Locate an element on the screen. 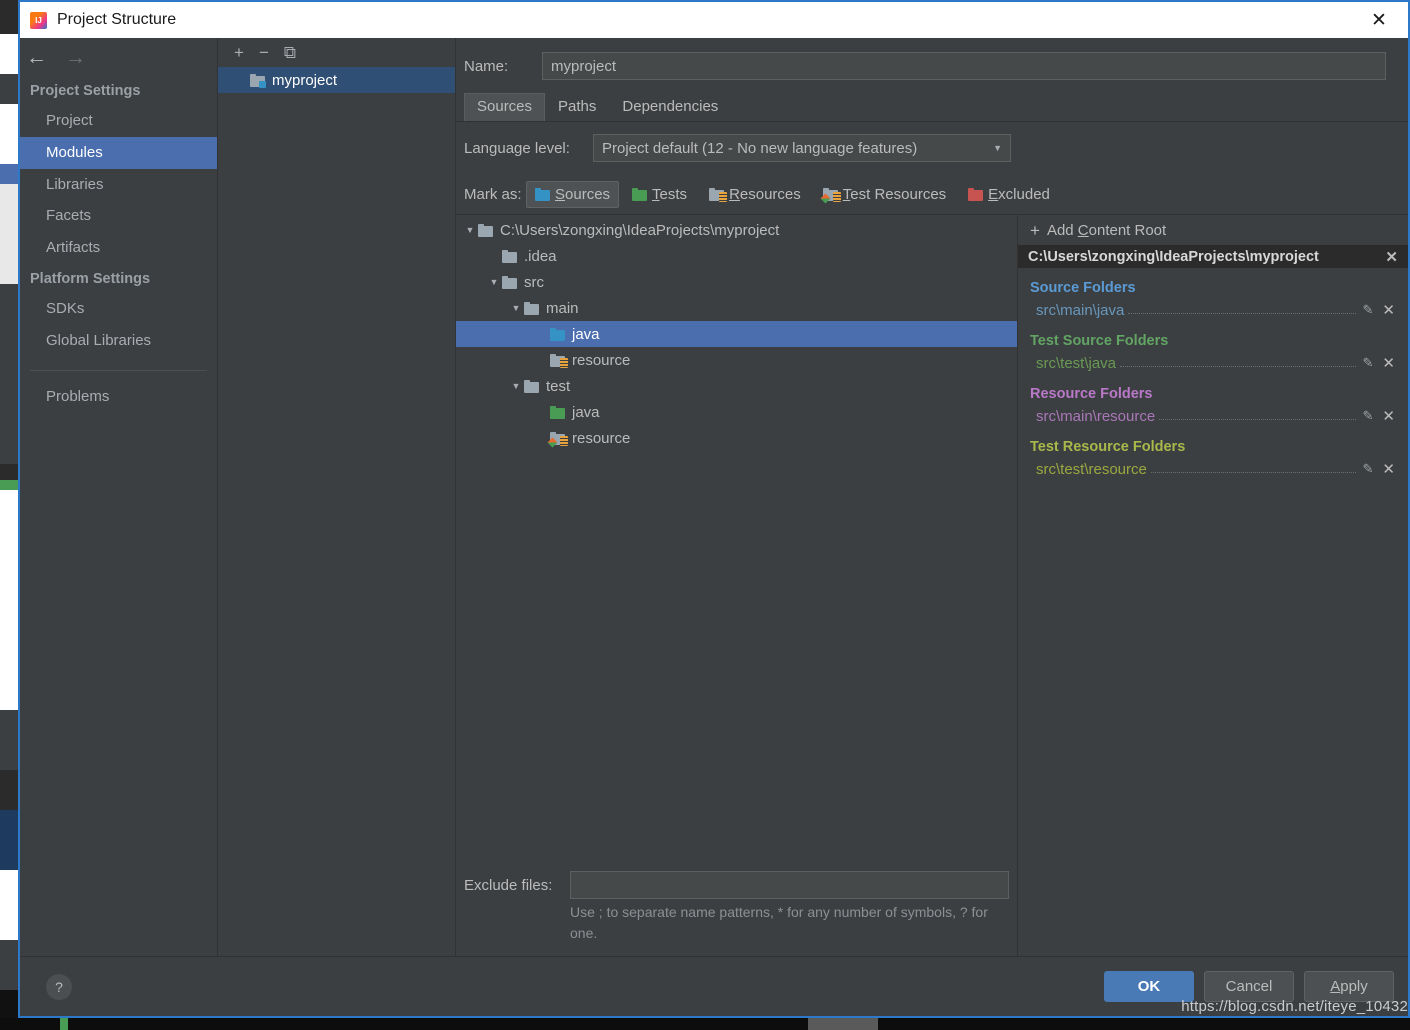  test-source-folder-row: src\test\java ✎ ✕ is located at coordinates (1213, 363).